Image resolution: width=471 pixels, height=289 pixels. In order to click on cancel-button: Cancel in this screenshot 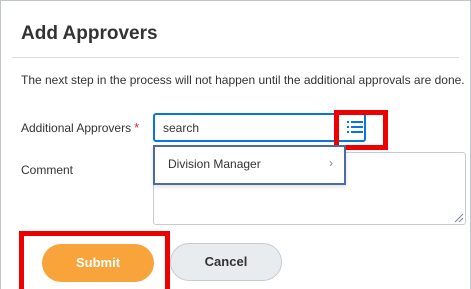, I will do `click(226, 262)`.